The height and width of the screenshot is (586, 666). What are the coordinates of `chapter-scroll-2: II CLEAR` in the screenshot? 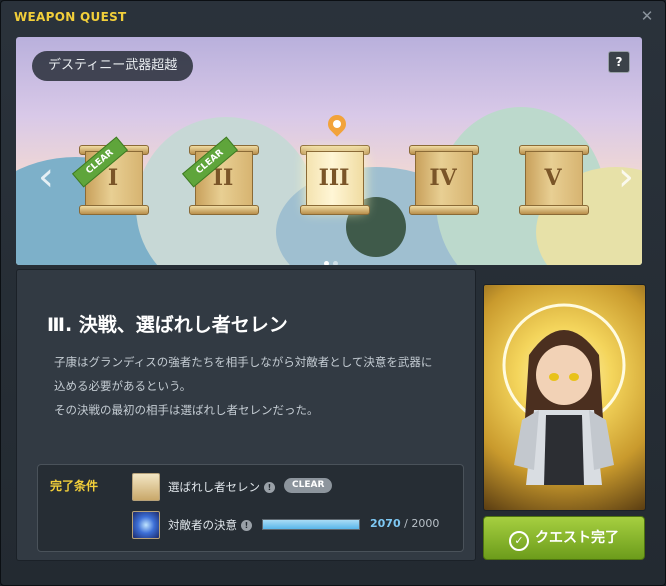 It's located at (220, 175).